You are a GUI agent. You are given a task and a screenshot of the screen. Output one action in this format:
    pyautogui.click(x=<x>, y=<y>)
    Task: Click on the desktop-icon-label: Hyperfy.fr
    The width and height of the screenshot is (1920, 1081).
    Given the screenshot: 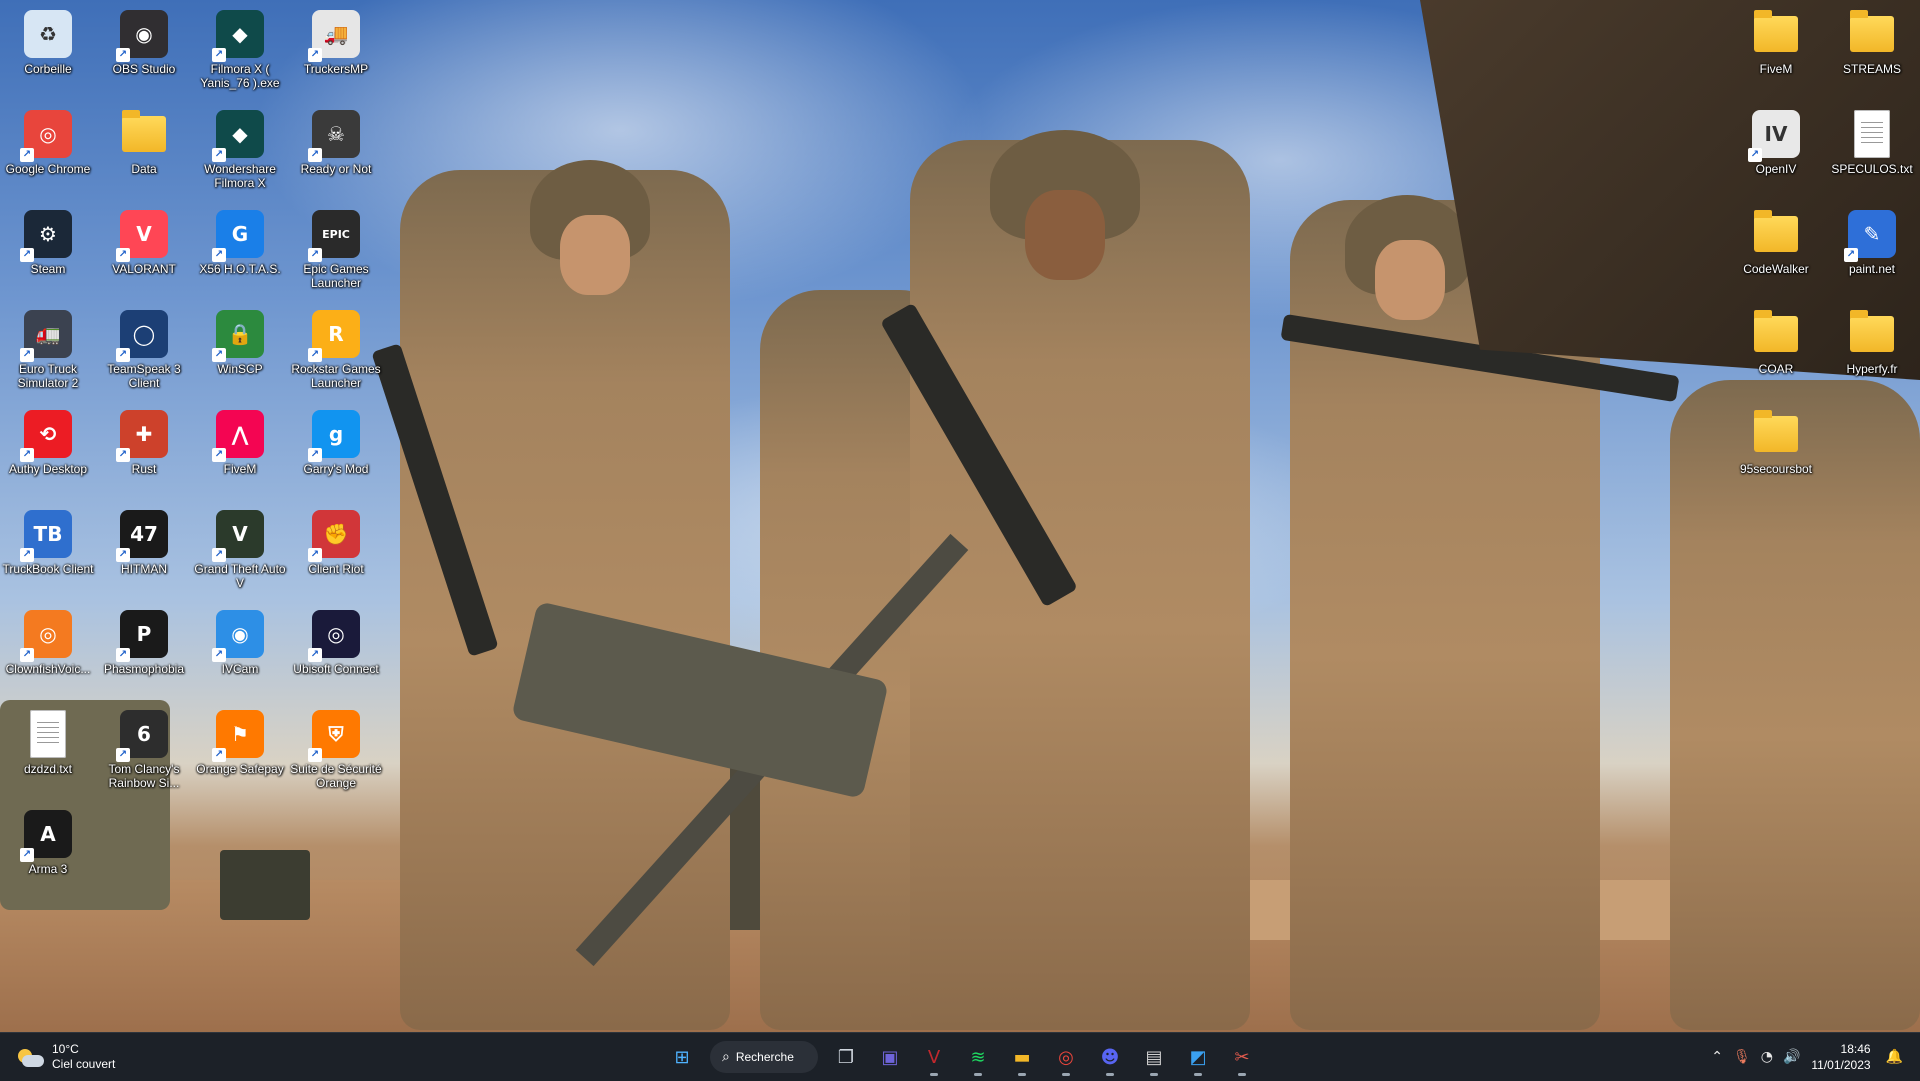 What is the action you would take?
    pyautogui.click(x=1872, y=369)
    